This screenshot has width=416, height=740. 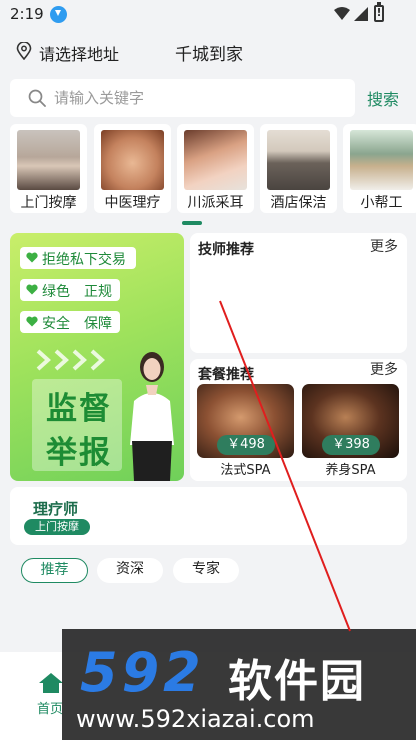 I want to click on promo-point: 绿色 正规, so click(x=70, y=290).